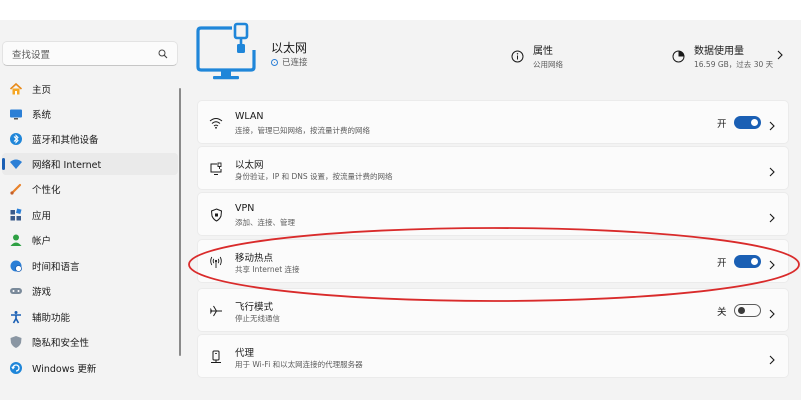  I want to click on update-icon, so click(16, 368).